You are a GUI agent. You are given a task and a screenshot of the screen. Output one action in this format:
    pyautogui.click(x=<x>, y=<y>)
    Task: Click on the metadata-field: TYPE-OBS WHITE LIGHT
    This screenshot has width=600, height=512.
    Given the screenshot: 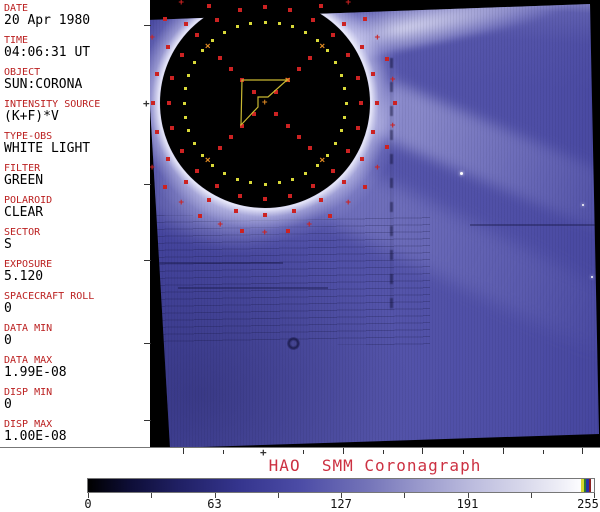 What is the action you would take?
    pyautogui.click(x=77, y=143)
    